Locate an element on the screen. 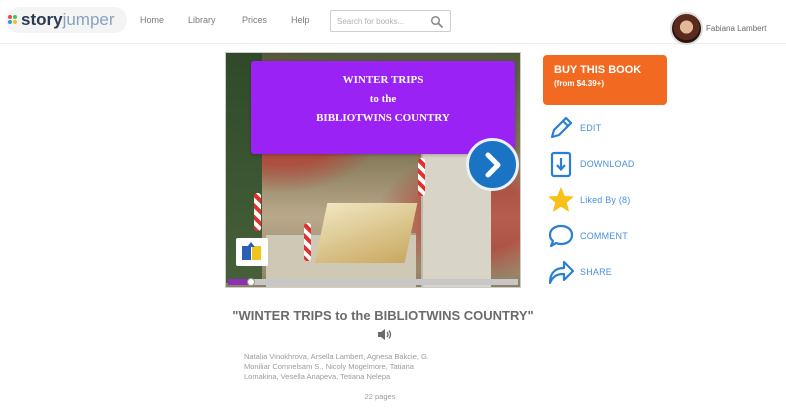 This screenshot has width=786, height=411. comment-action: COMMENT is located at coordinates (586, 236).